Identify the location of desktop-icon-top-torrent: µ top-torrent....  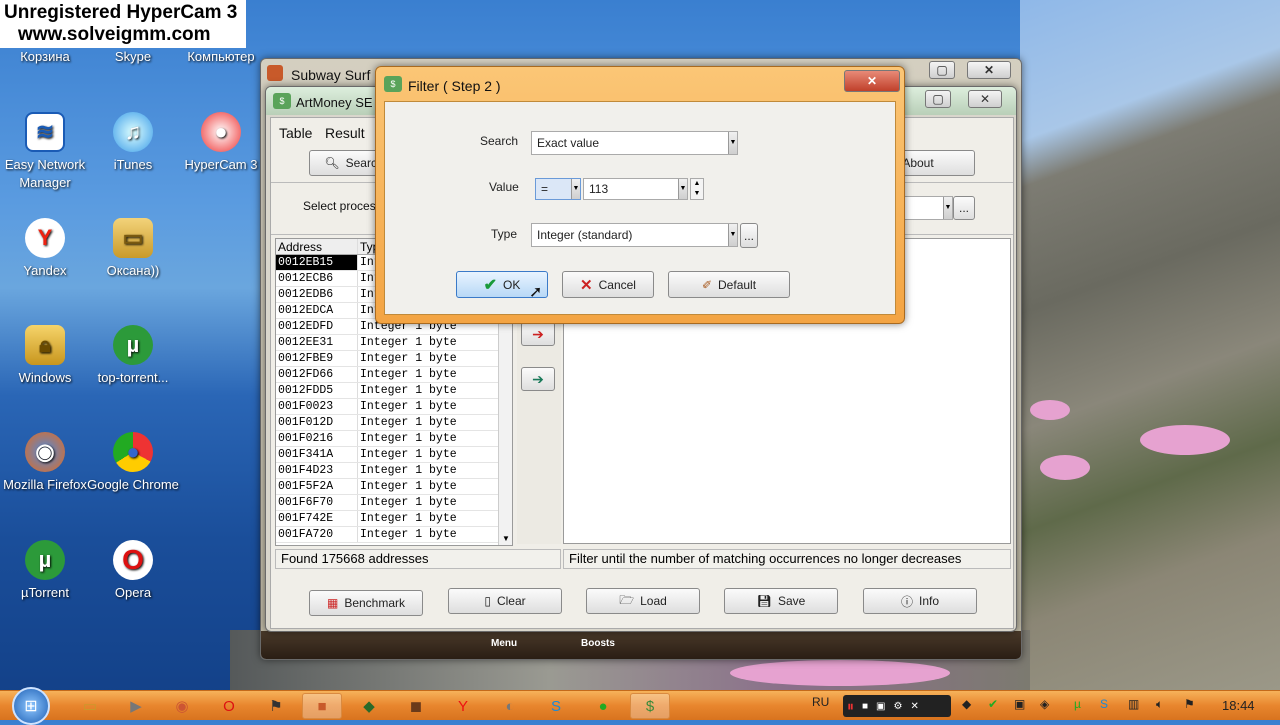
(133, 356).